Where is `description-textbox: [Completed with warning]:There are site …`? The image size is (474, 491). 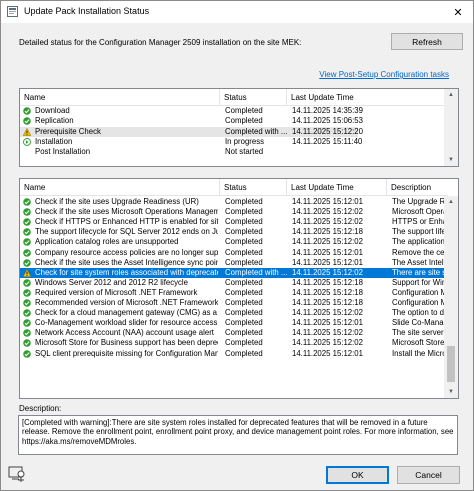 description-textbox: [Completed with warning]:There are site … is located at coordinates (238, 435).